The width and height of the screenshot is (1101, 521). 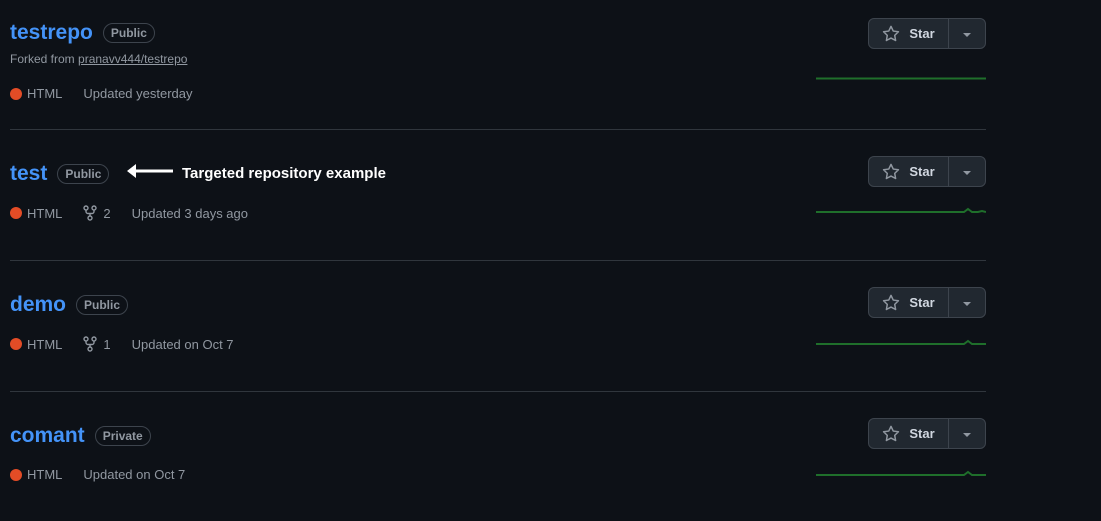 I want to click on updated-time: Updated yesterday, so click(x=138, y=93).